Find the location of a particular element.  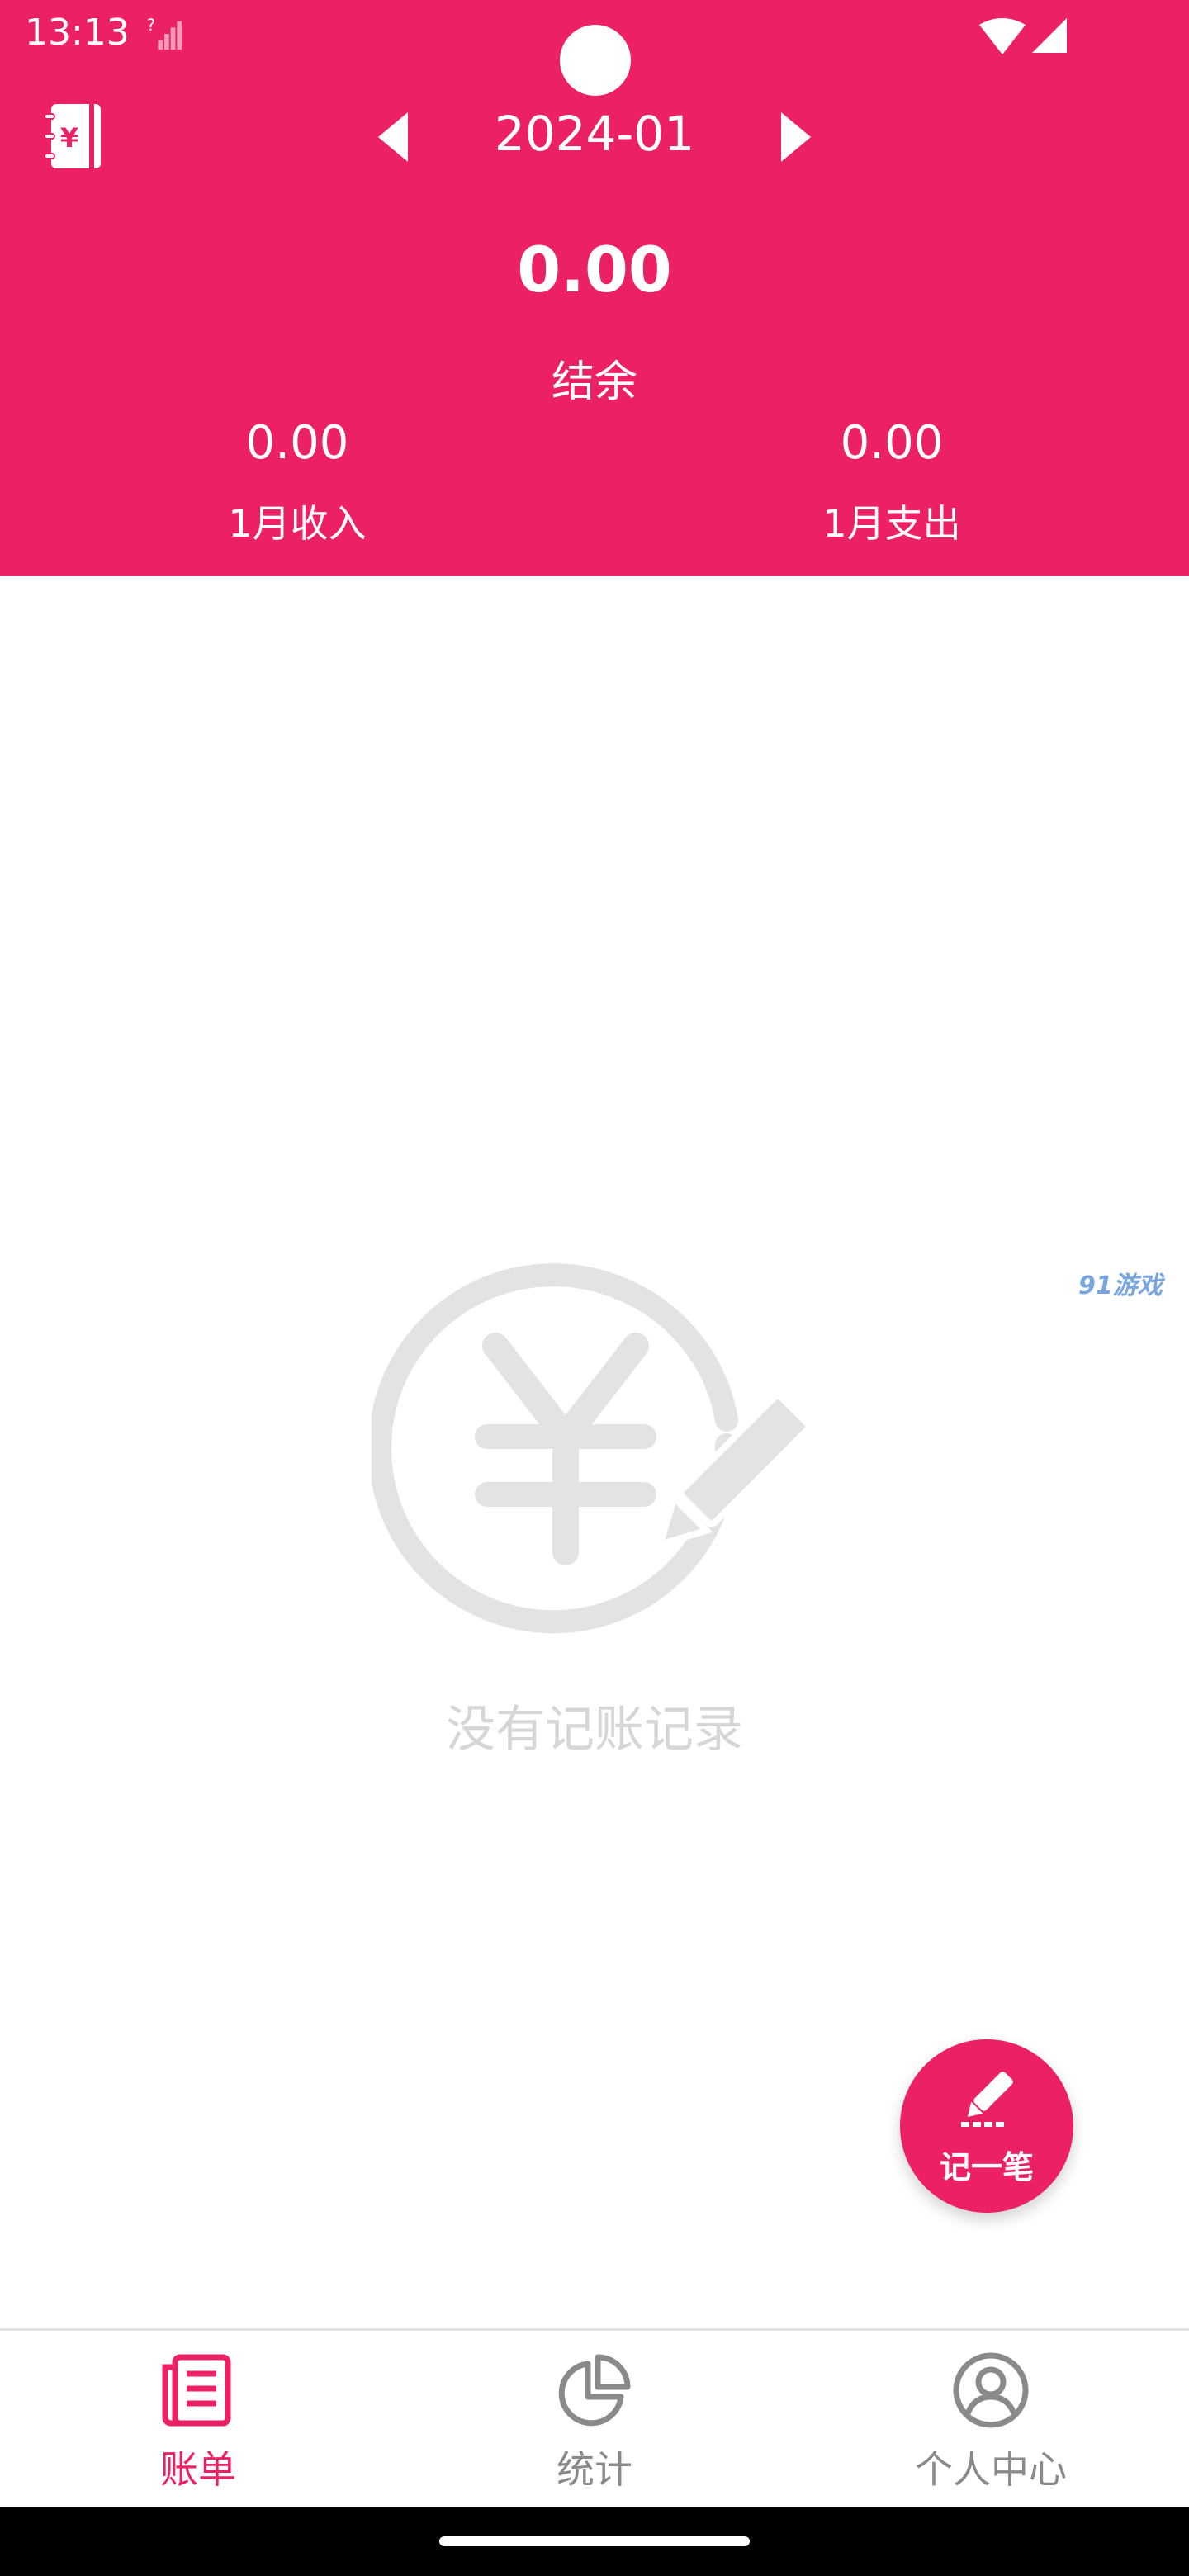

status-bar: 13:13 ? is located at coordinates (594, 48).